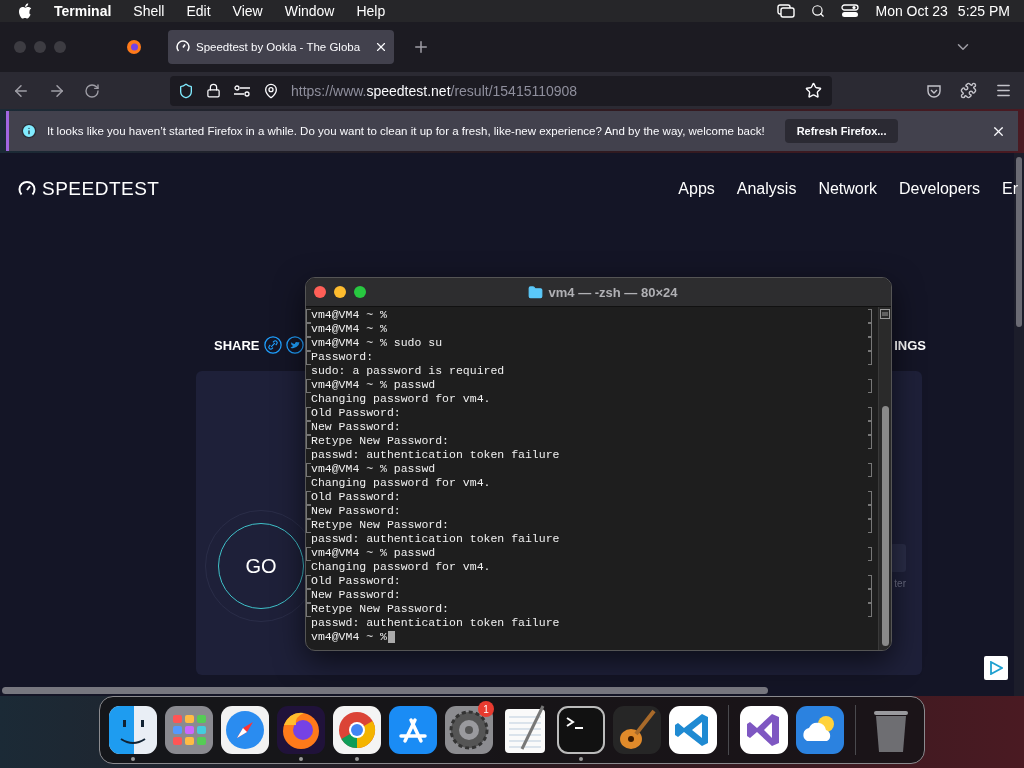  Describe the element at coordinates (421, 47) in the screenshot. I see `new-tab-icon` at that location.